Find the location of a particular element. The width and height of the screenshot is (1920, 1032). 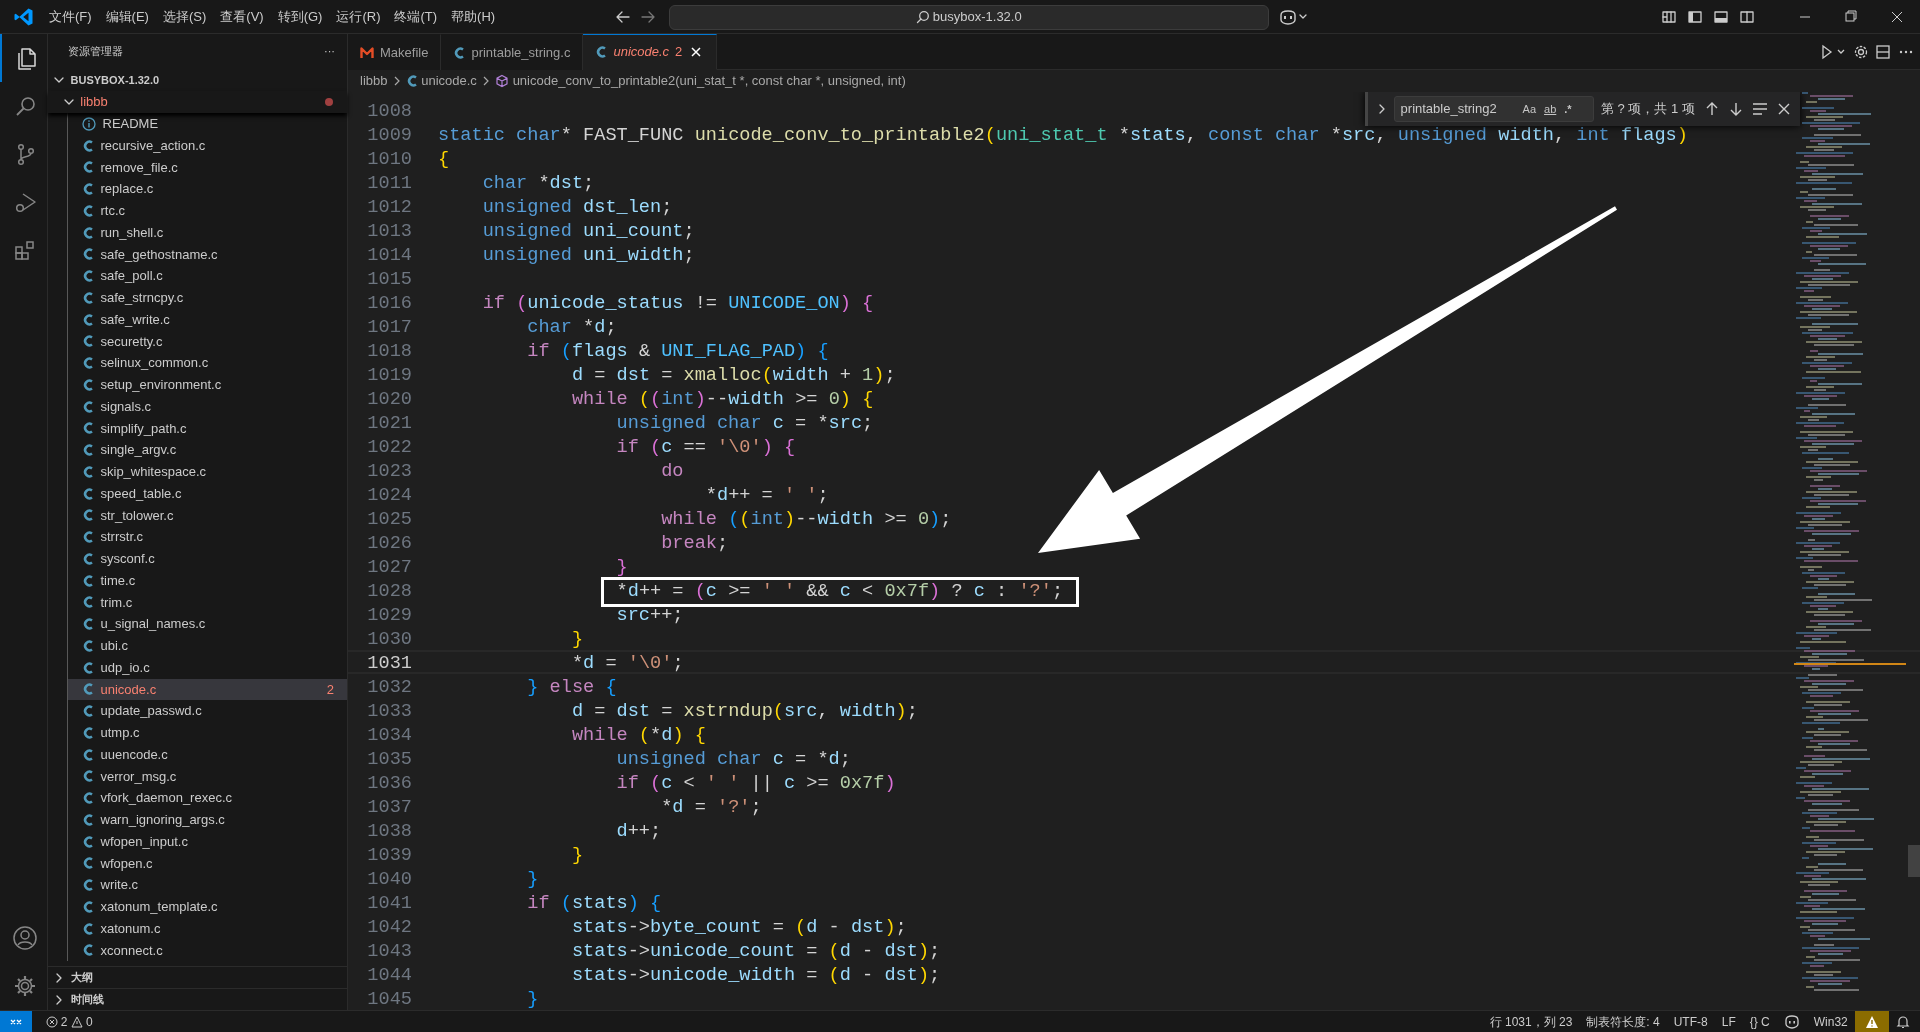

file-item: safe_write.c is located at coordinates (207, 319).